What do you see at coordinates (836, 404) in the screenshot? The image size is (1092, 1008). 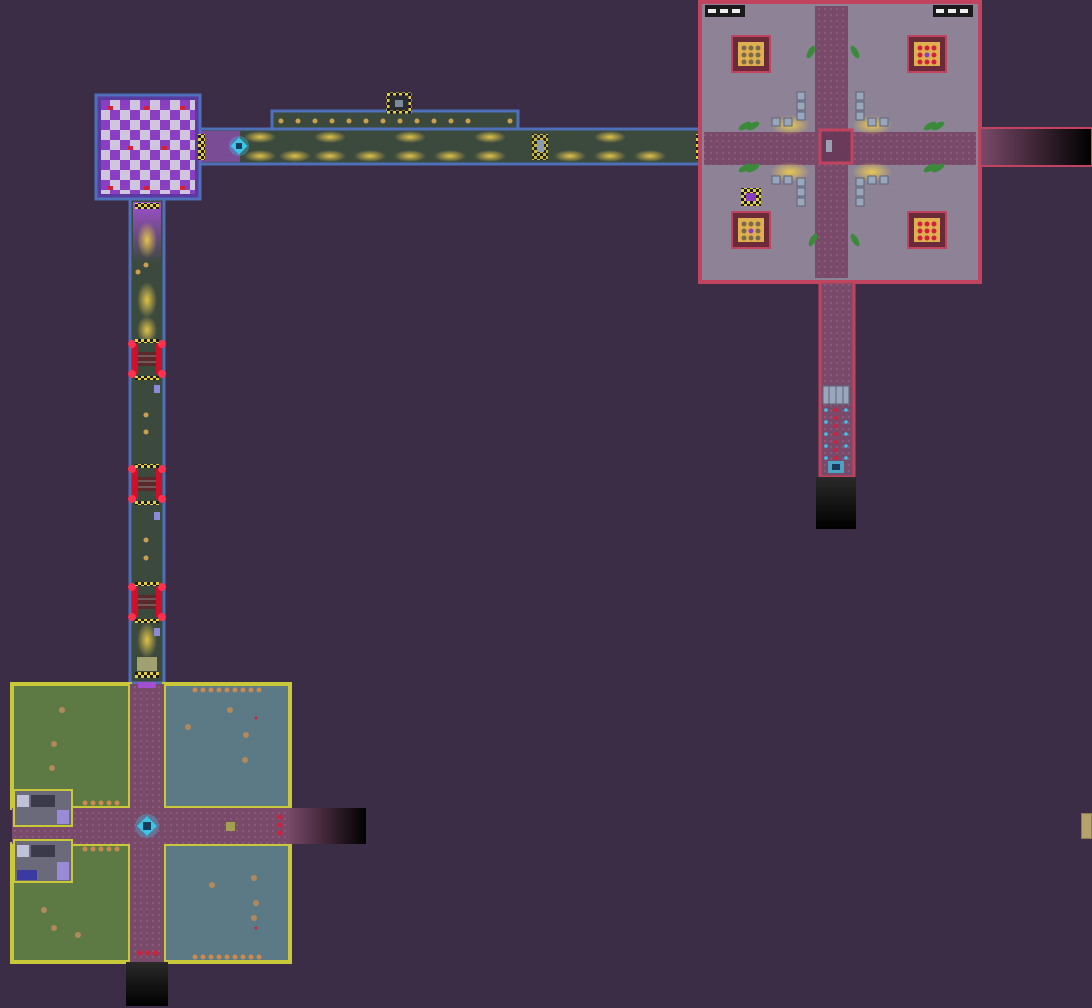 I see `south-corridor` at bounding box center [836, 404].